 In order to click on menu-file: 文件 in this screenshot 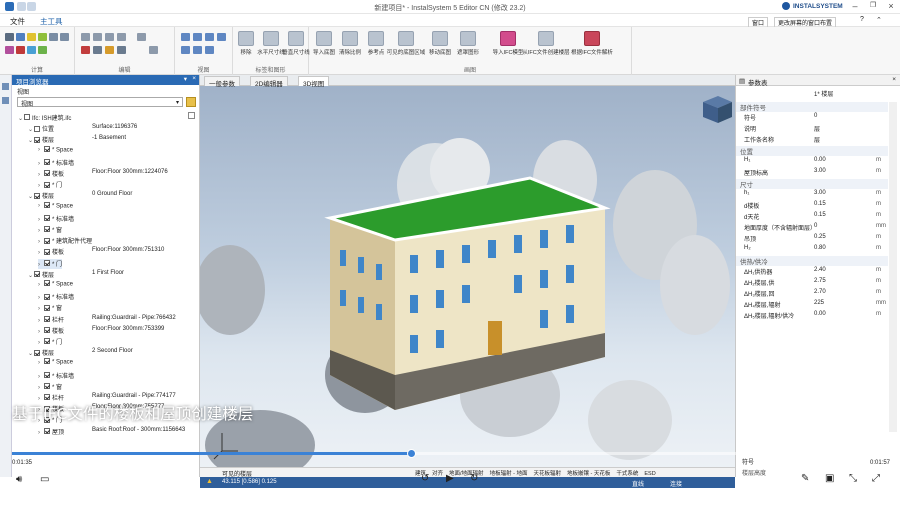, I will do `click(17, 21)`.